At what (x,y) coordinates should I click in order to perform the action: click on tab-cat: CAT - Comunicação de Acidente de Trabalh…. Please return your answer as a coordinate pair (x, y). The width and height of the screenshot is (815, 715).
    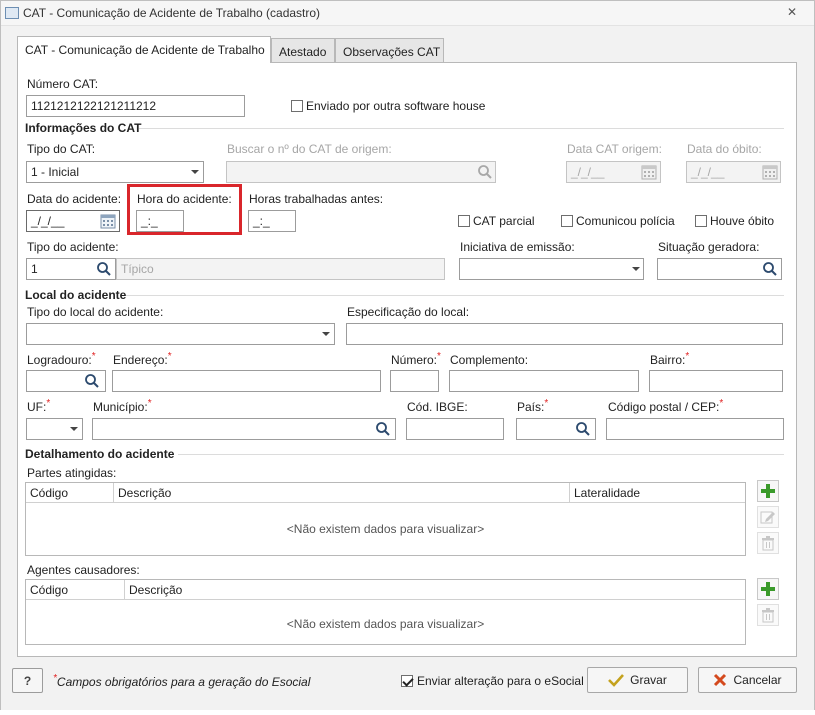
    Looking at the image, I should click on (144, 49).